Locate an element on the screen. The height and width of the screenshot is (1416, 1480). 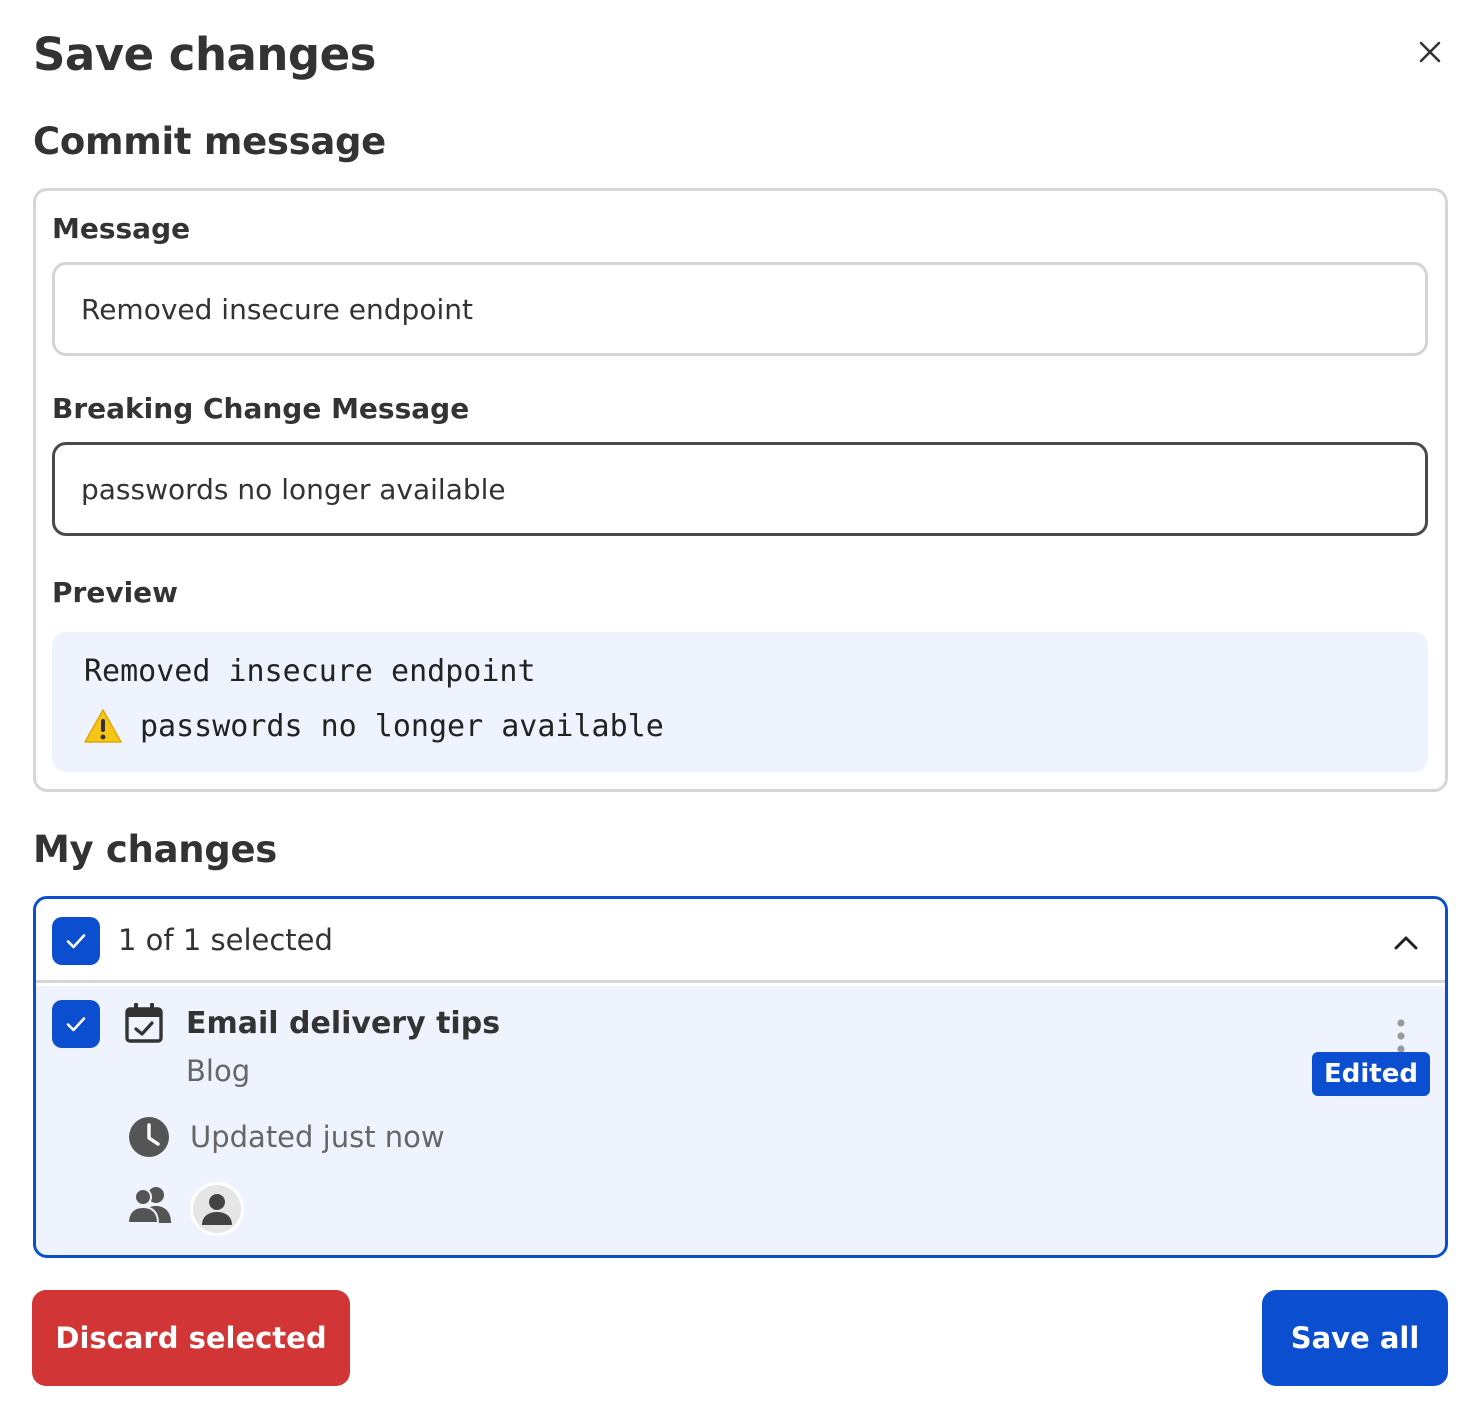
close-icon is located at coordinates (1430, 52).